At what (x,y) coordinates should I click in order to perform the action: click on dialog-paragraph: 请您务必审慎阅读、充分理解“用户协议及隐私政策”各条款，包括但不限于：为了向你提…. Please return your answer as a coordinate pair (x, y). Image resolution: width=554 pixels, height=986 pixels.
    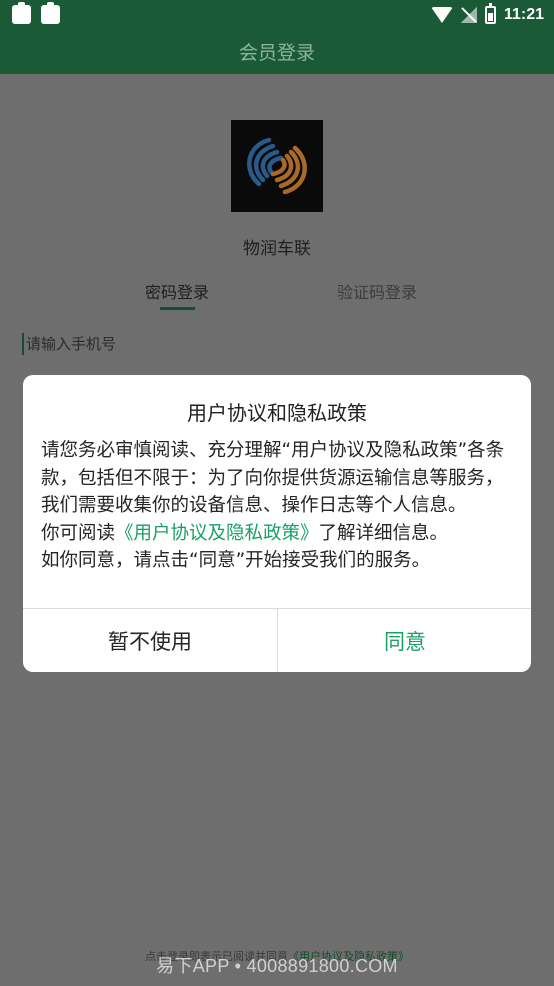
    Looking at the image, I should click on (273, 478).